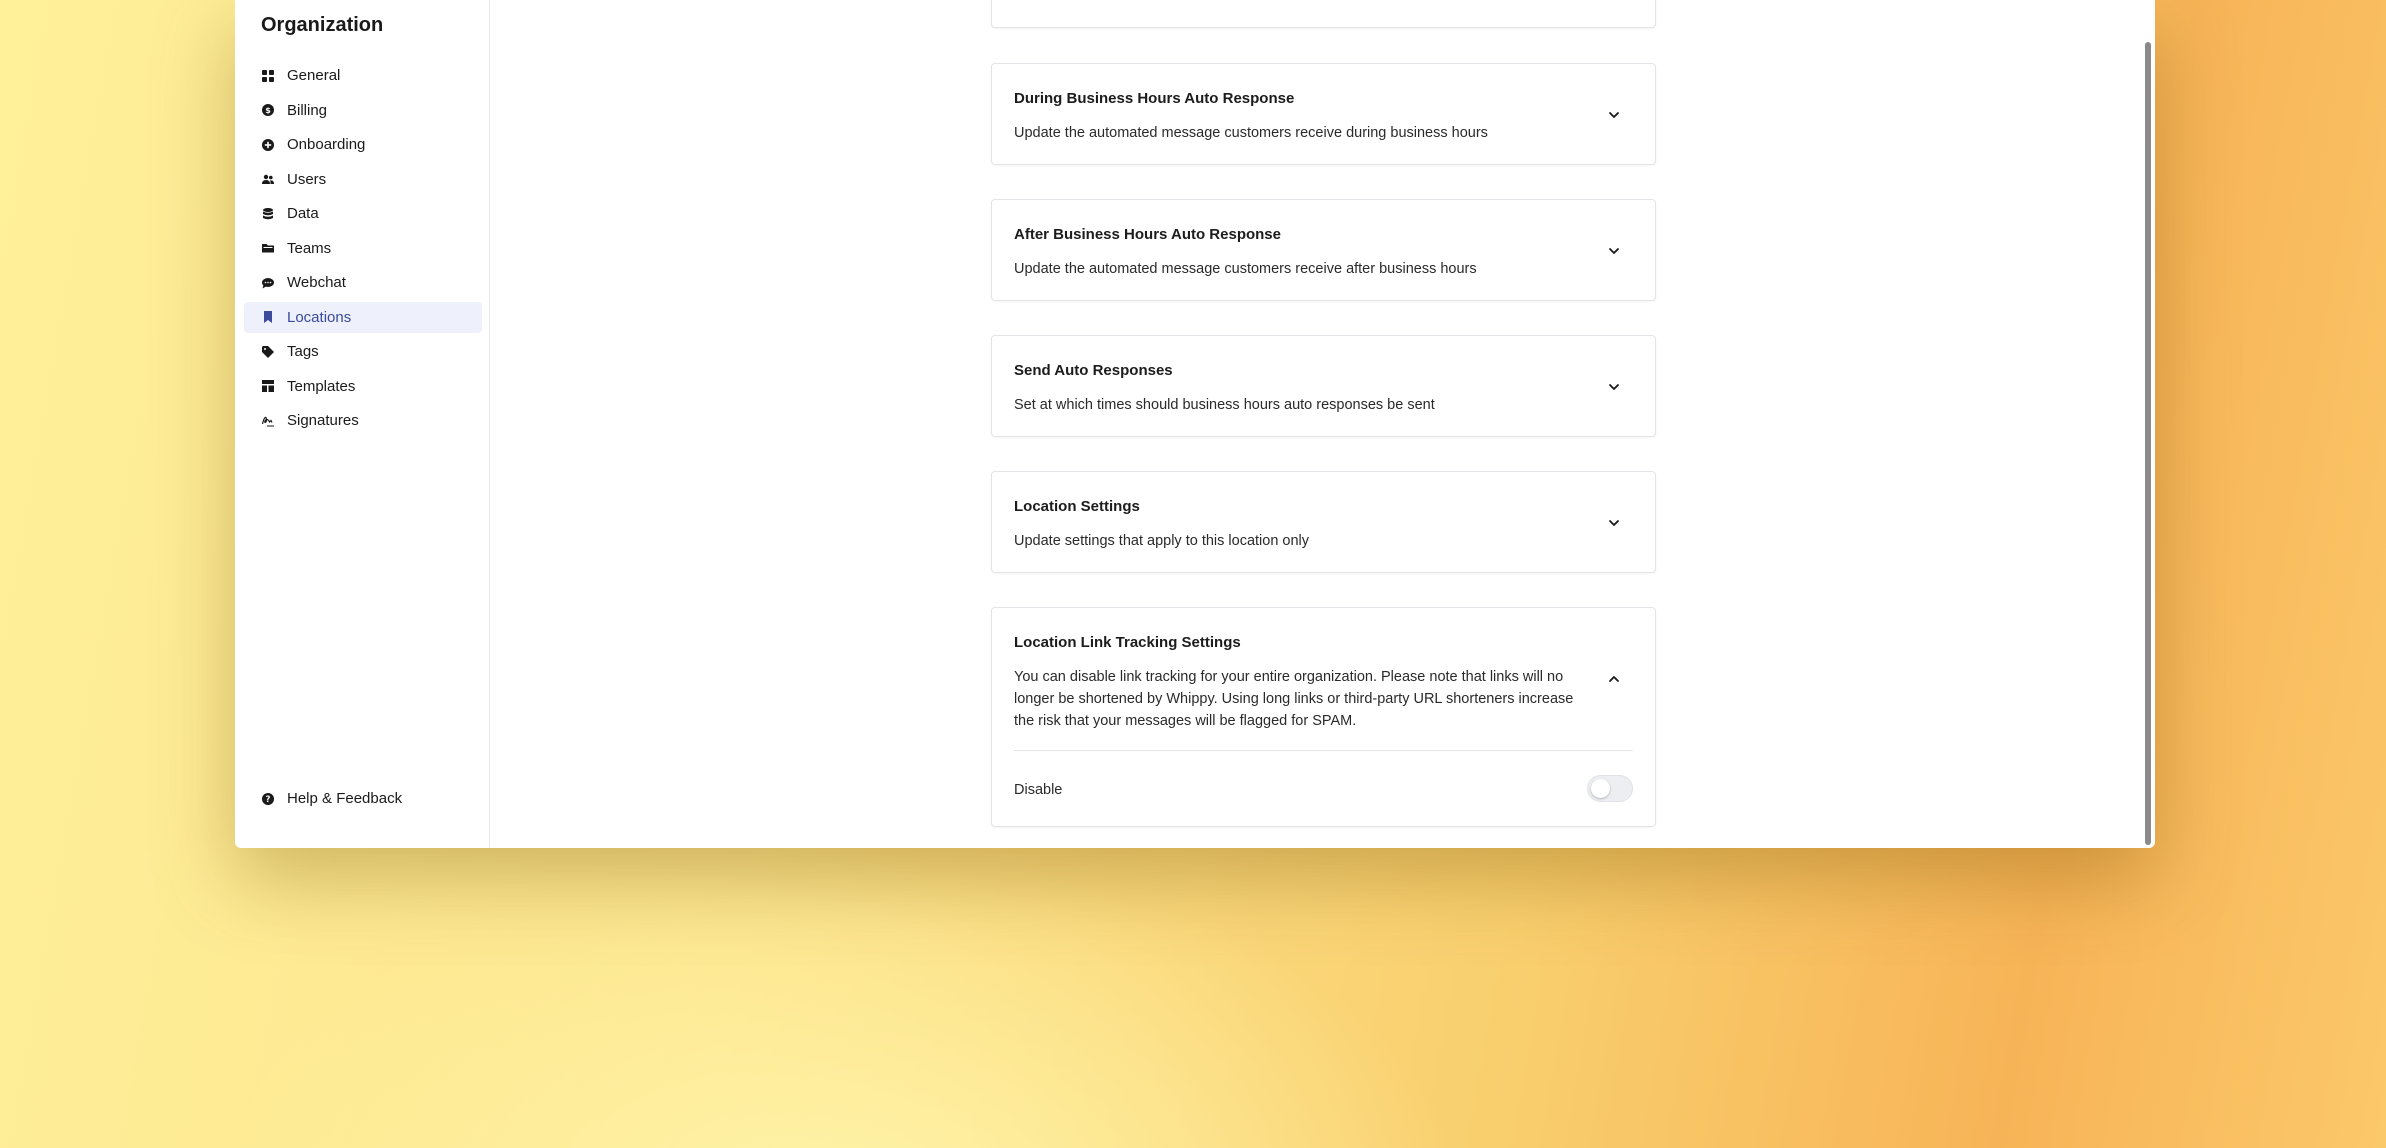  I want to click on help-feedback-link: ? Help & Feedback, so click(331, 798).